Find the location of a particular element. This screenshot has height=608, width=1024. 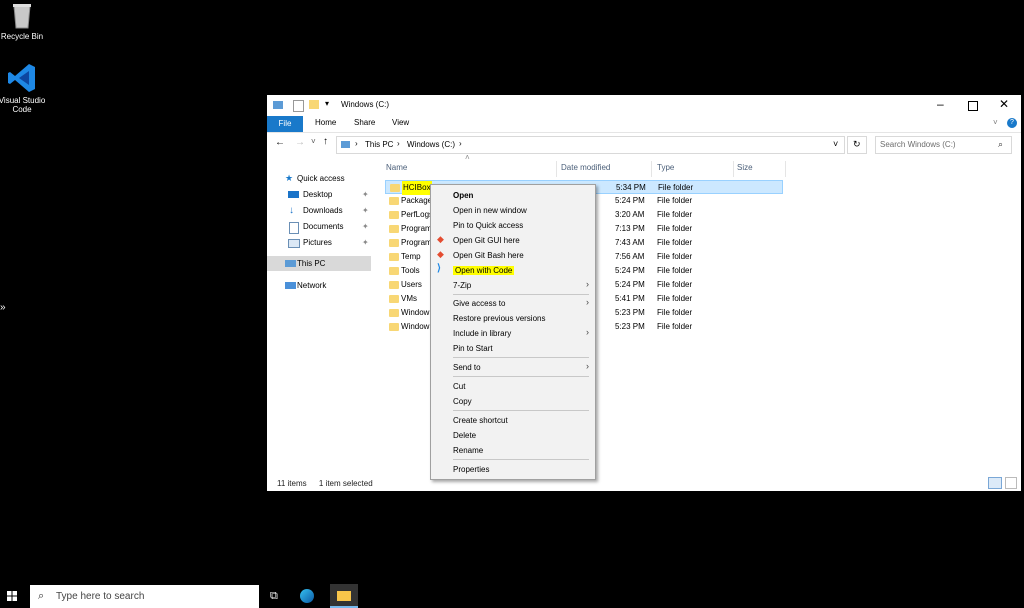

downloads-icon: ↓ is located at coordinates (291, 210).